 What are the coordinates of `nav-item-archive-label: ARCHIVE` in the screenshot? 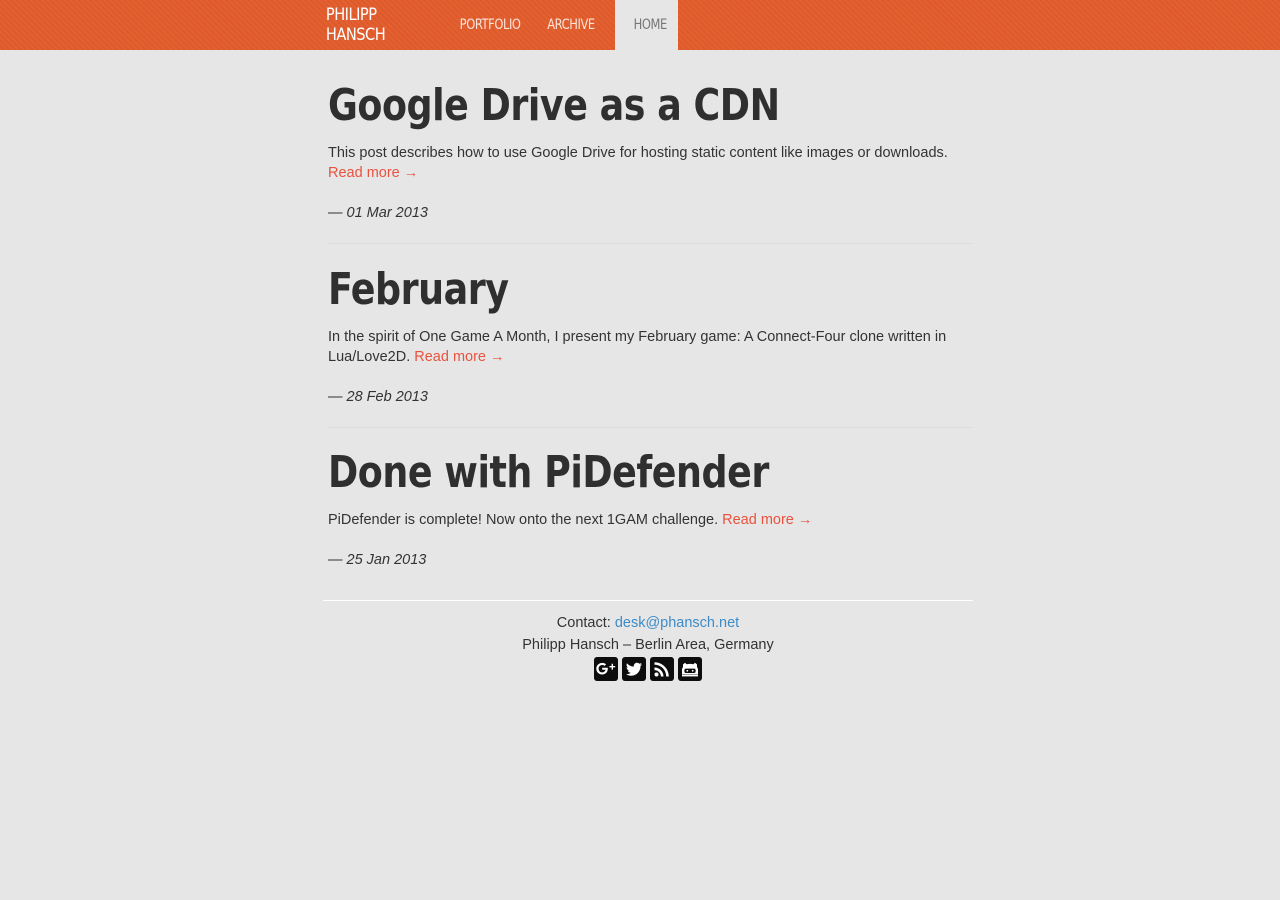 It's located at (571, 25).